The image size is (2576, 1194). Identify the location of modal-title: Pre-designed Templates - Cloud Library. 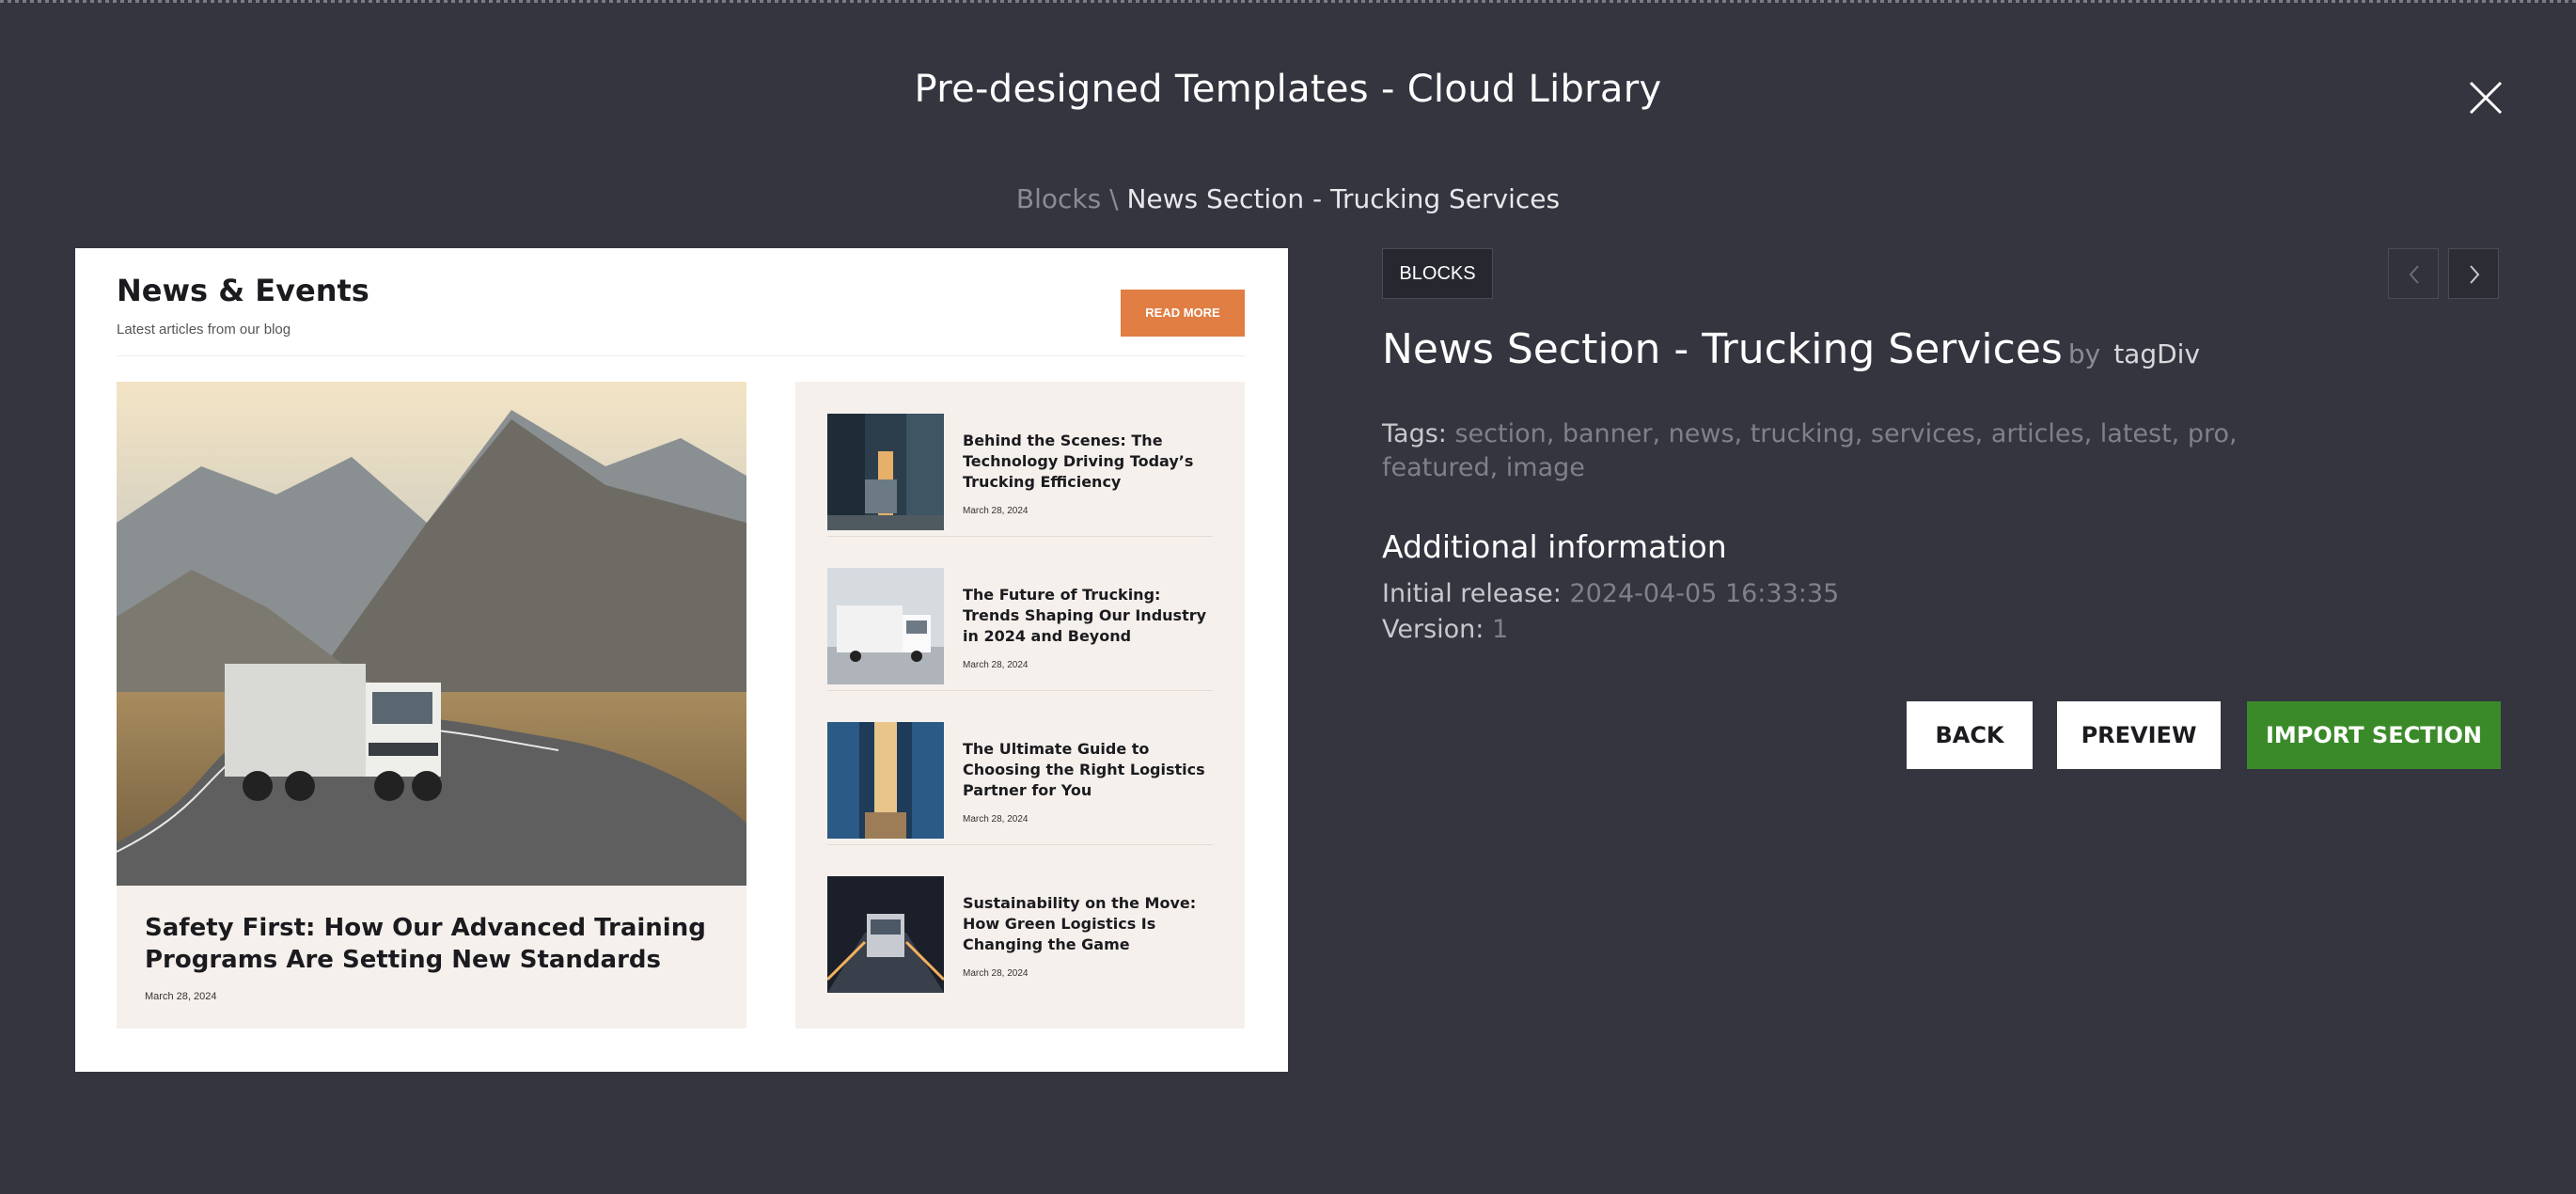
(1288, 89).